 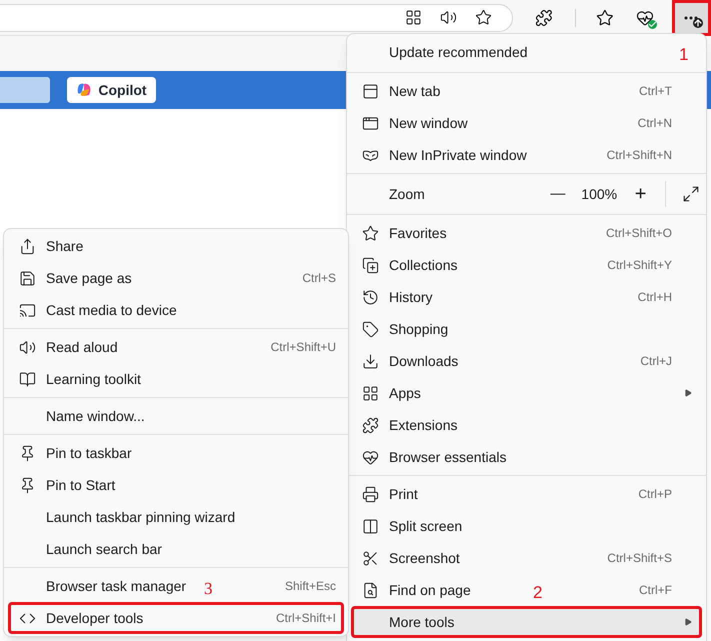 What do you see at coordinates (526, 123) in the screenshot?
I see `menu-item: New window Ctrl+N` at bounding box center [526, 123].